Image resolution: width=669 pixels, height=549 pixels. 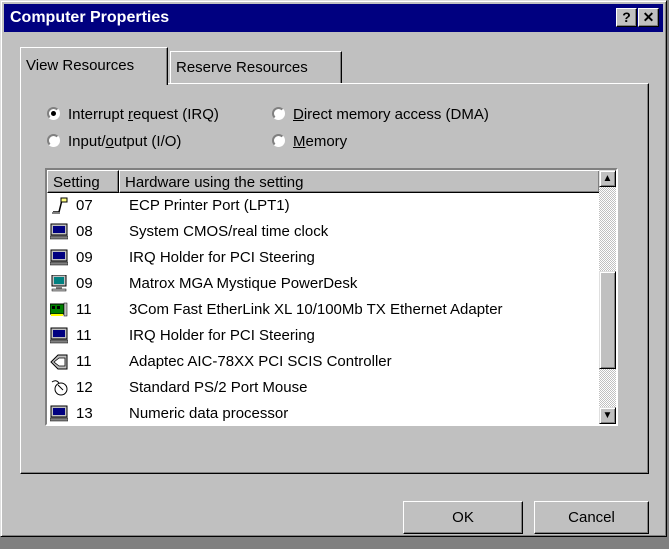 What do you see at coordinates (90, 17) in the screenshot?
I see `window-title: Computer Properties` at bounding box center [90, 17].